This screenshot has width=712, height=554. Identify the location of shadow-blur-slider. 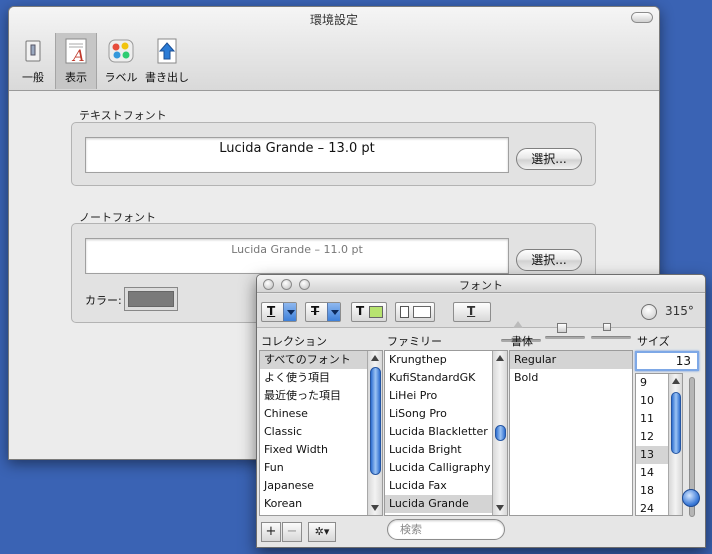
(565, 337).